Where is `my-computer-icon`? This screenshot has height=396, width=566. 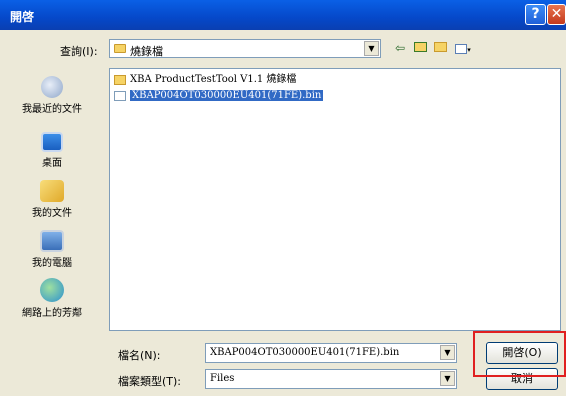
my-computer-icon is located at coordinates (52, 241).